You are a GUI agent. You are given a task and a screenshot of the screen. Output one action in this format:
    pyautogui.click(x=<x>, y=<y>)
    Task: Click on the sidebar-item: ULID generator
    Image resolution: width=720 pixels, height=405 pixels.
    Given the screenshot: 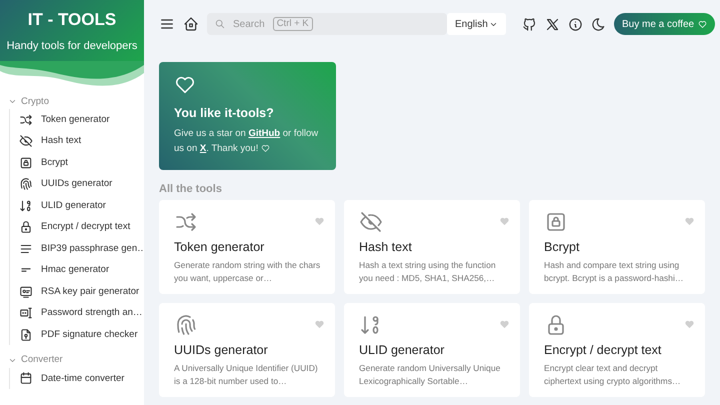 What is the action you would take?
    pyautogui.click(x=73, y=205)
    